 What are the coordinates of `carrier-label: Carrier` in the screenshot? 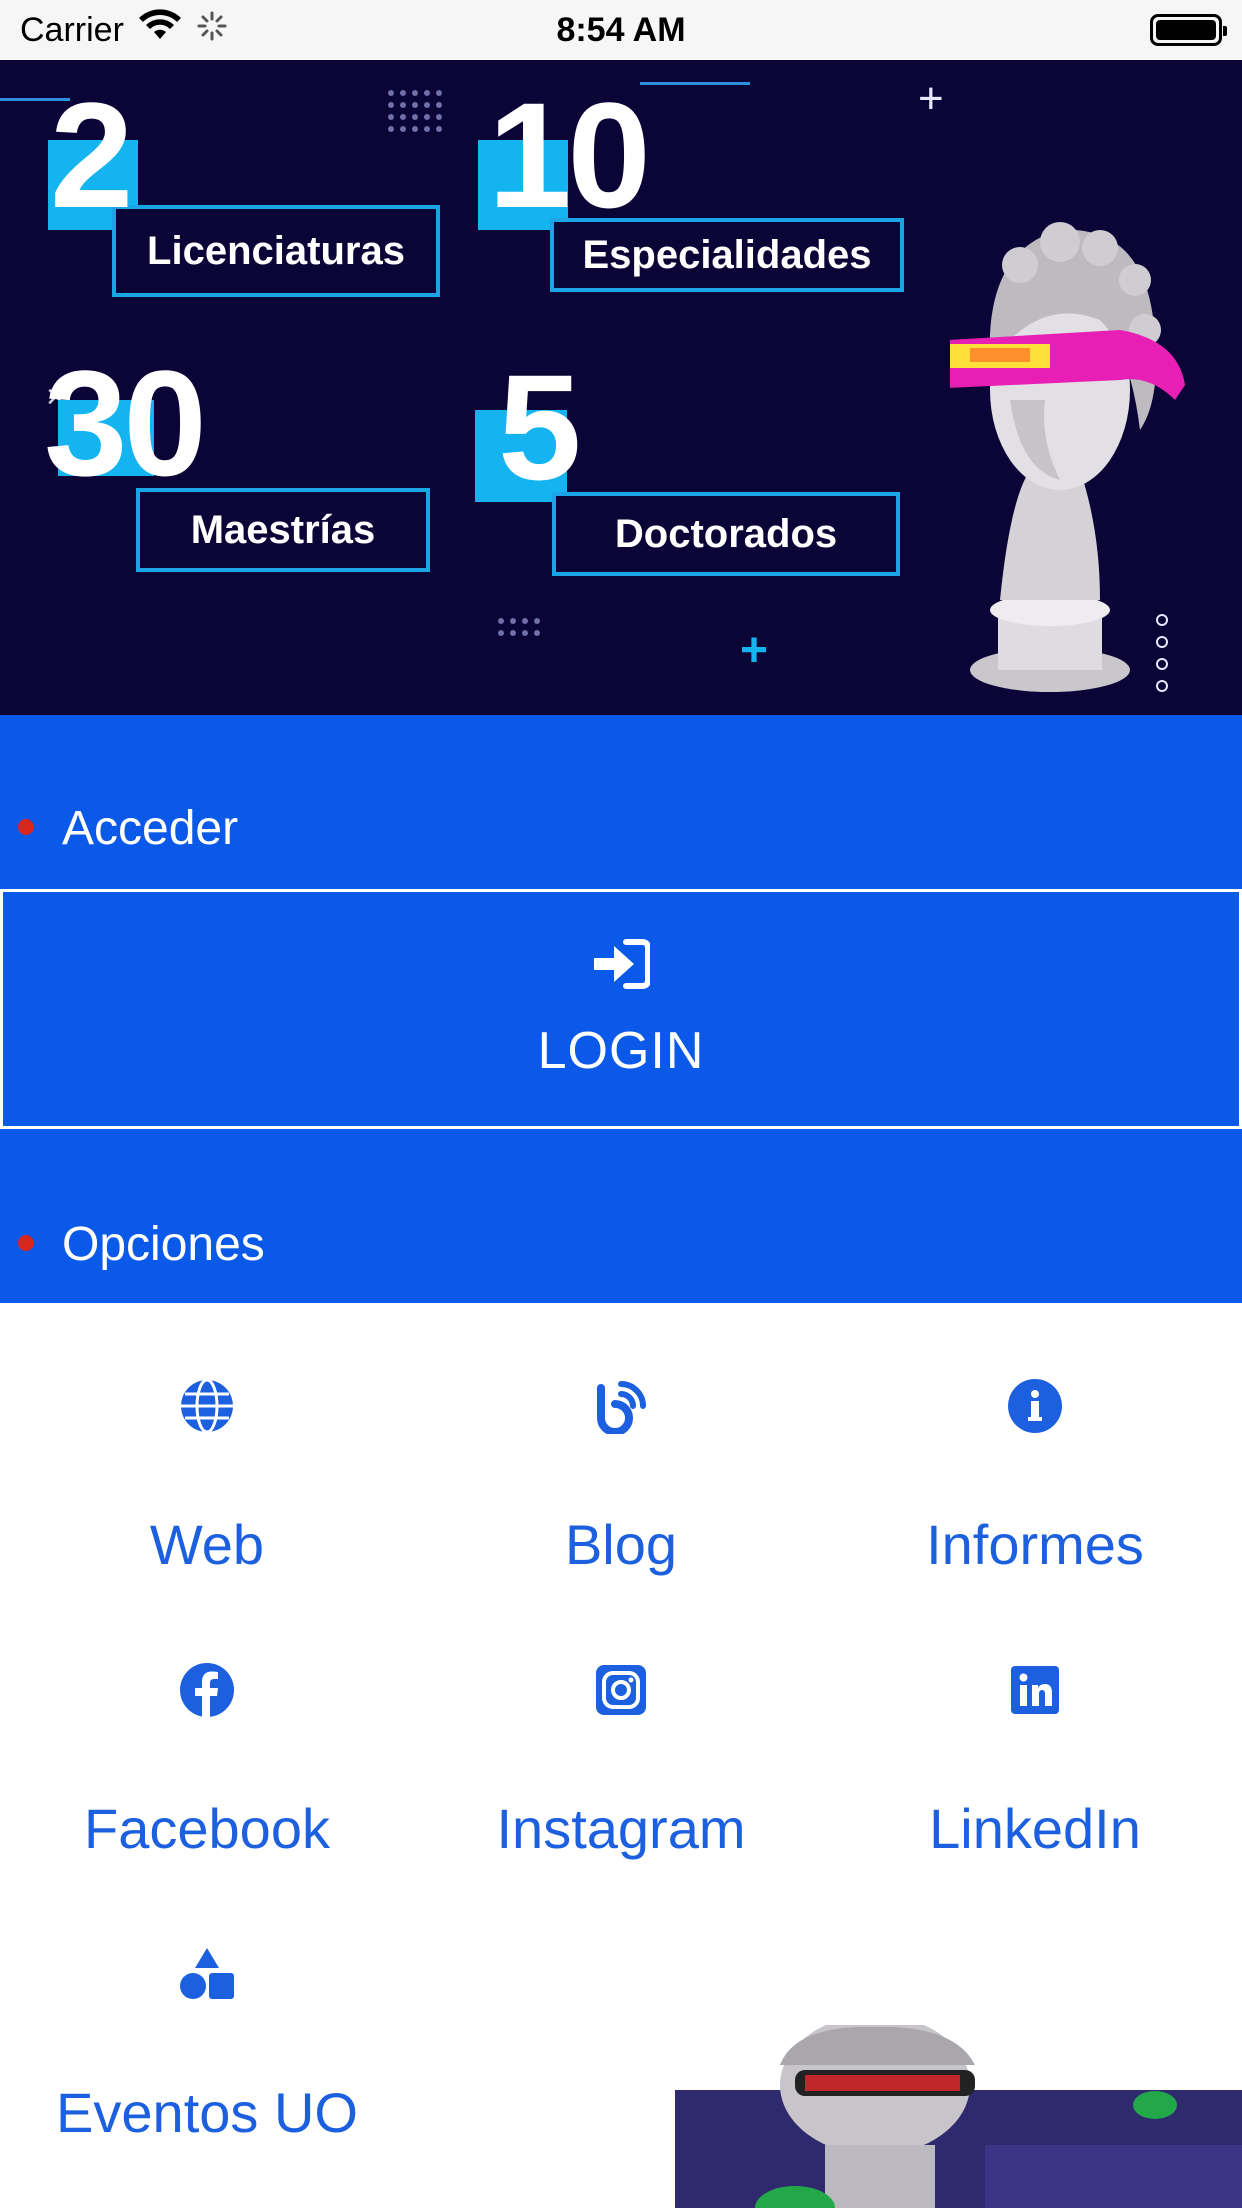 It's located at (72, 29).